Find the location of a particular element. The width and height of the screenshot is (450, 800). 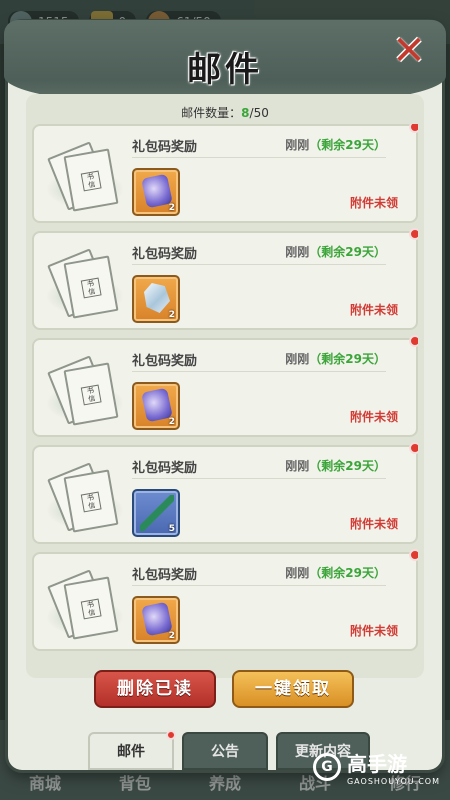

watermark-text: 高手游 is located at coordinates (376, 764).